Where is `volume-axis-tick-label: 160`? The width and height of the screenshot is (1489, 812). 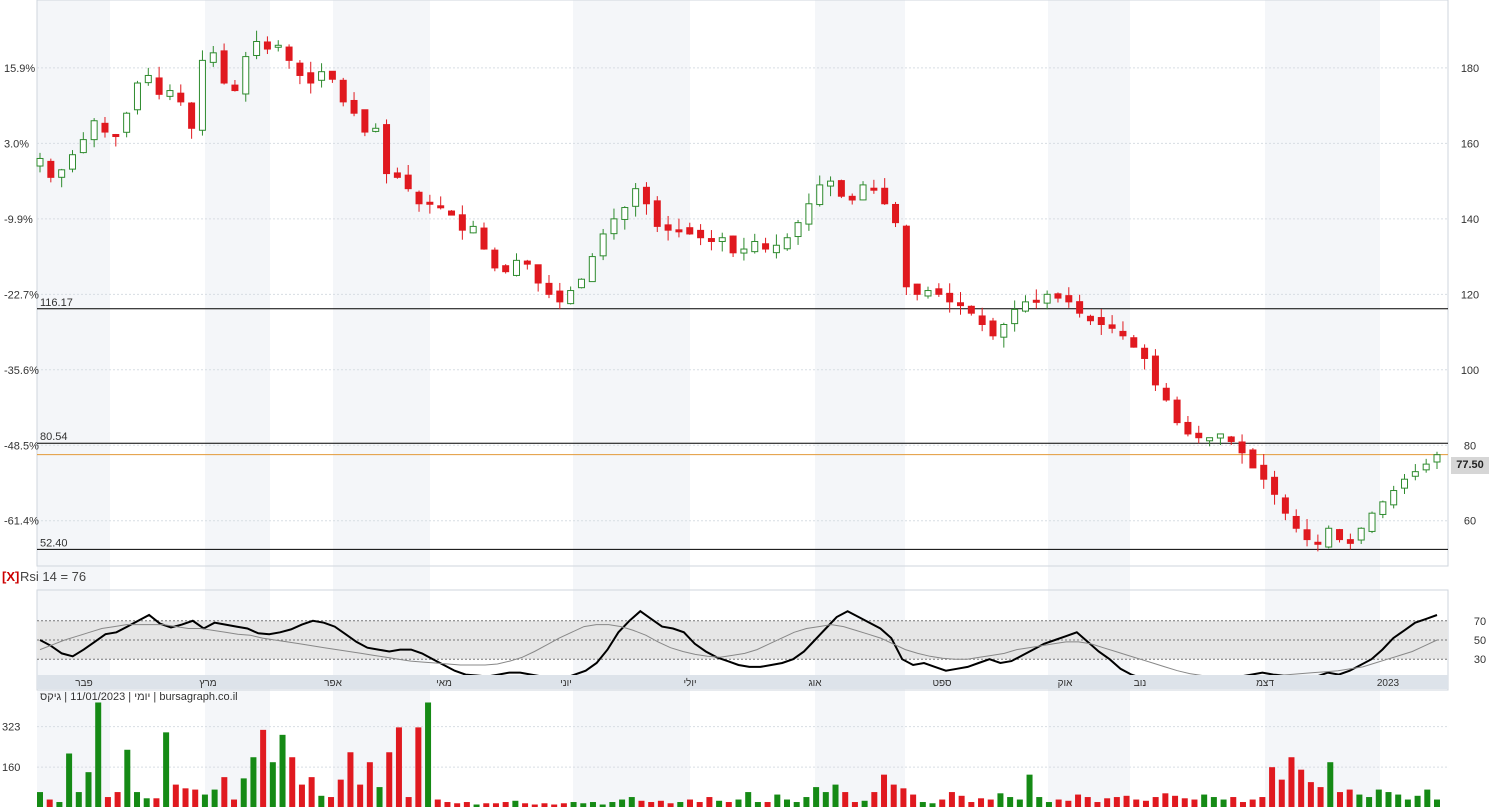
volume-axis-tick-label: 160 is located at coordinates (11, 768).